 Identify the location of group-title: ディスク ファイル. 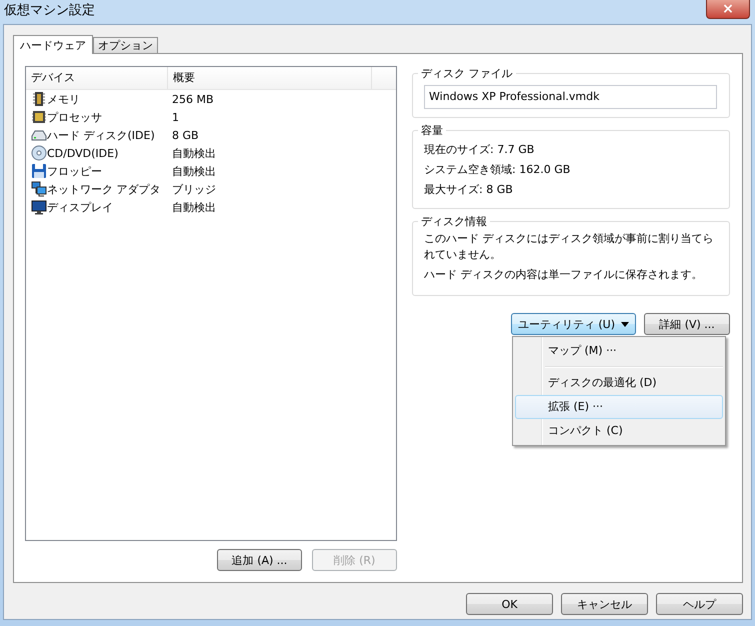
(467, 73).